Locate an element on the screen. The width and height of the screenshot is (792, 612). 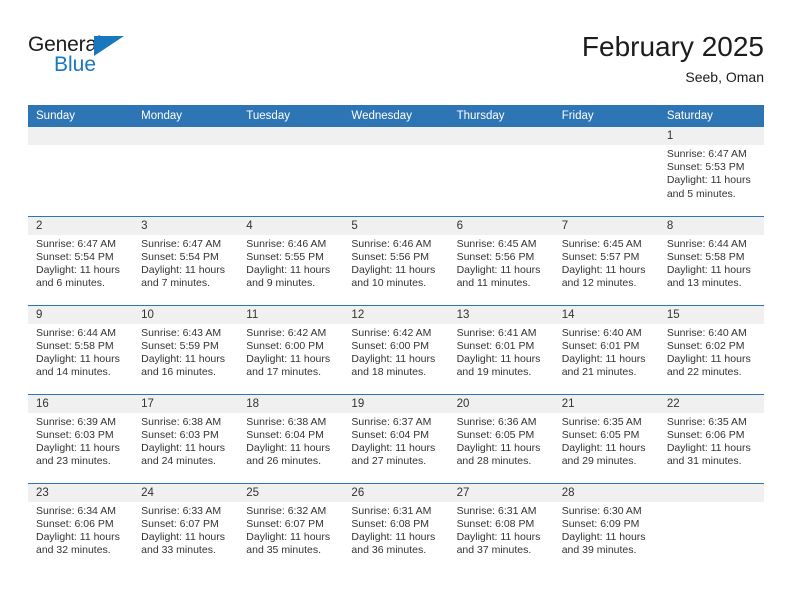
sunrise-text: Sunrise: 6:36 AM is located at coordinates (496, 421).